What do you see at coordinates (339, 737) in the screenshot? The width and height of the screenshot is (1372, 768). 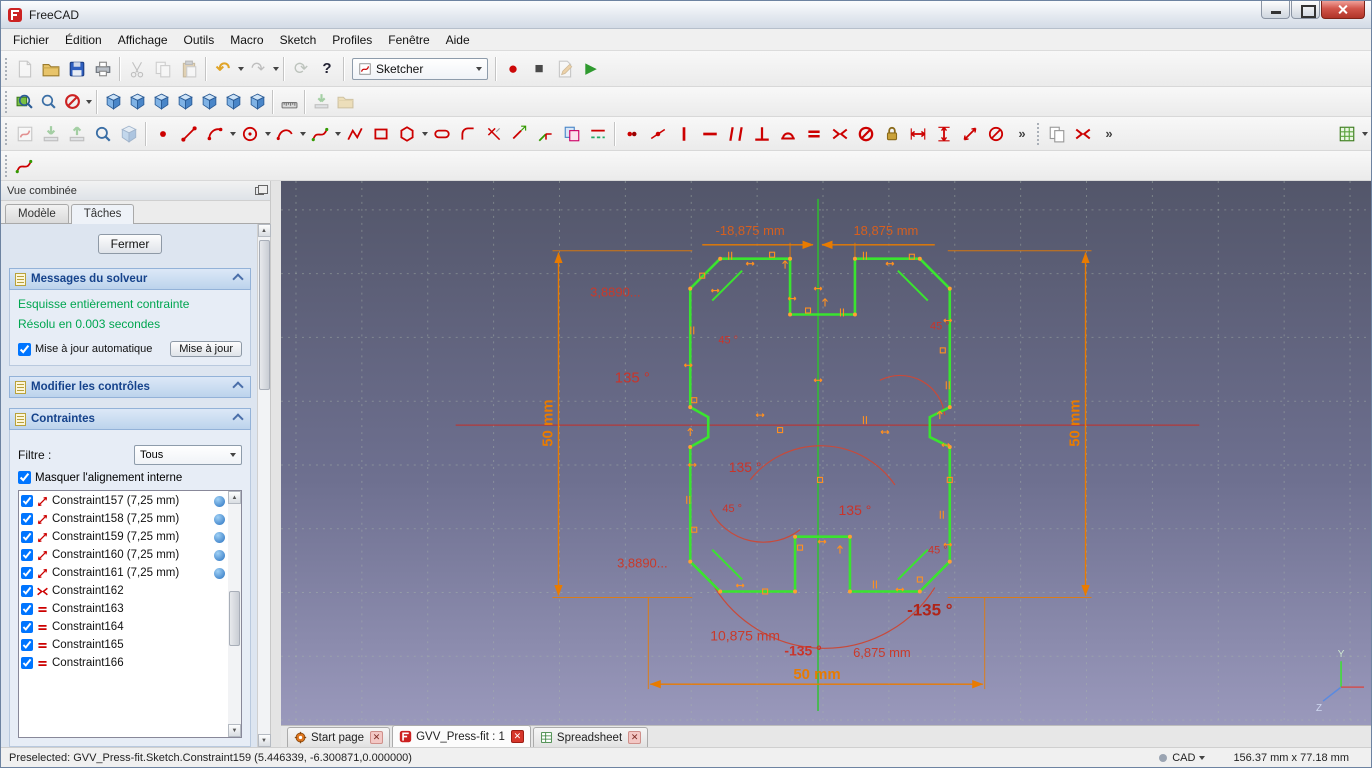 I see `tab-start-page: Start page ✕` at bounding box center [339, 737].